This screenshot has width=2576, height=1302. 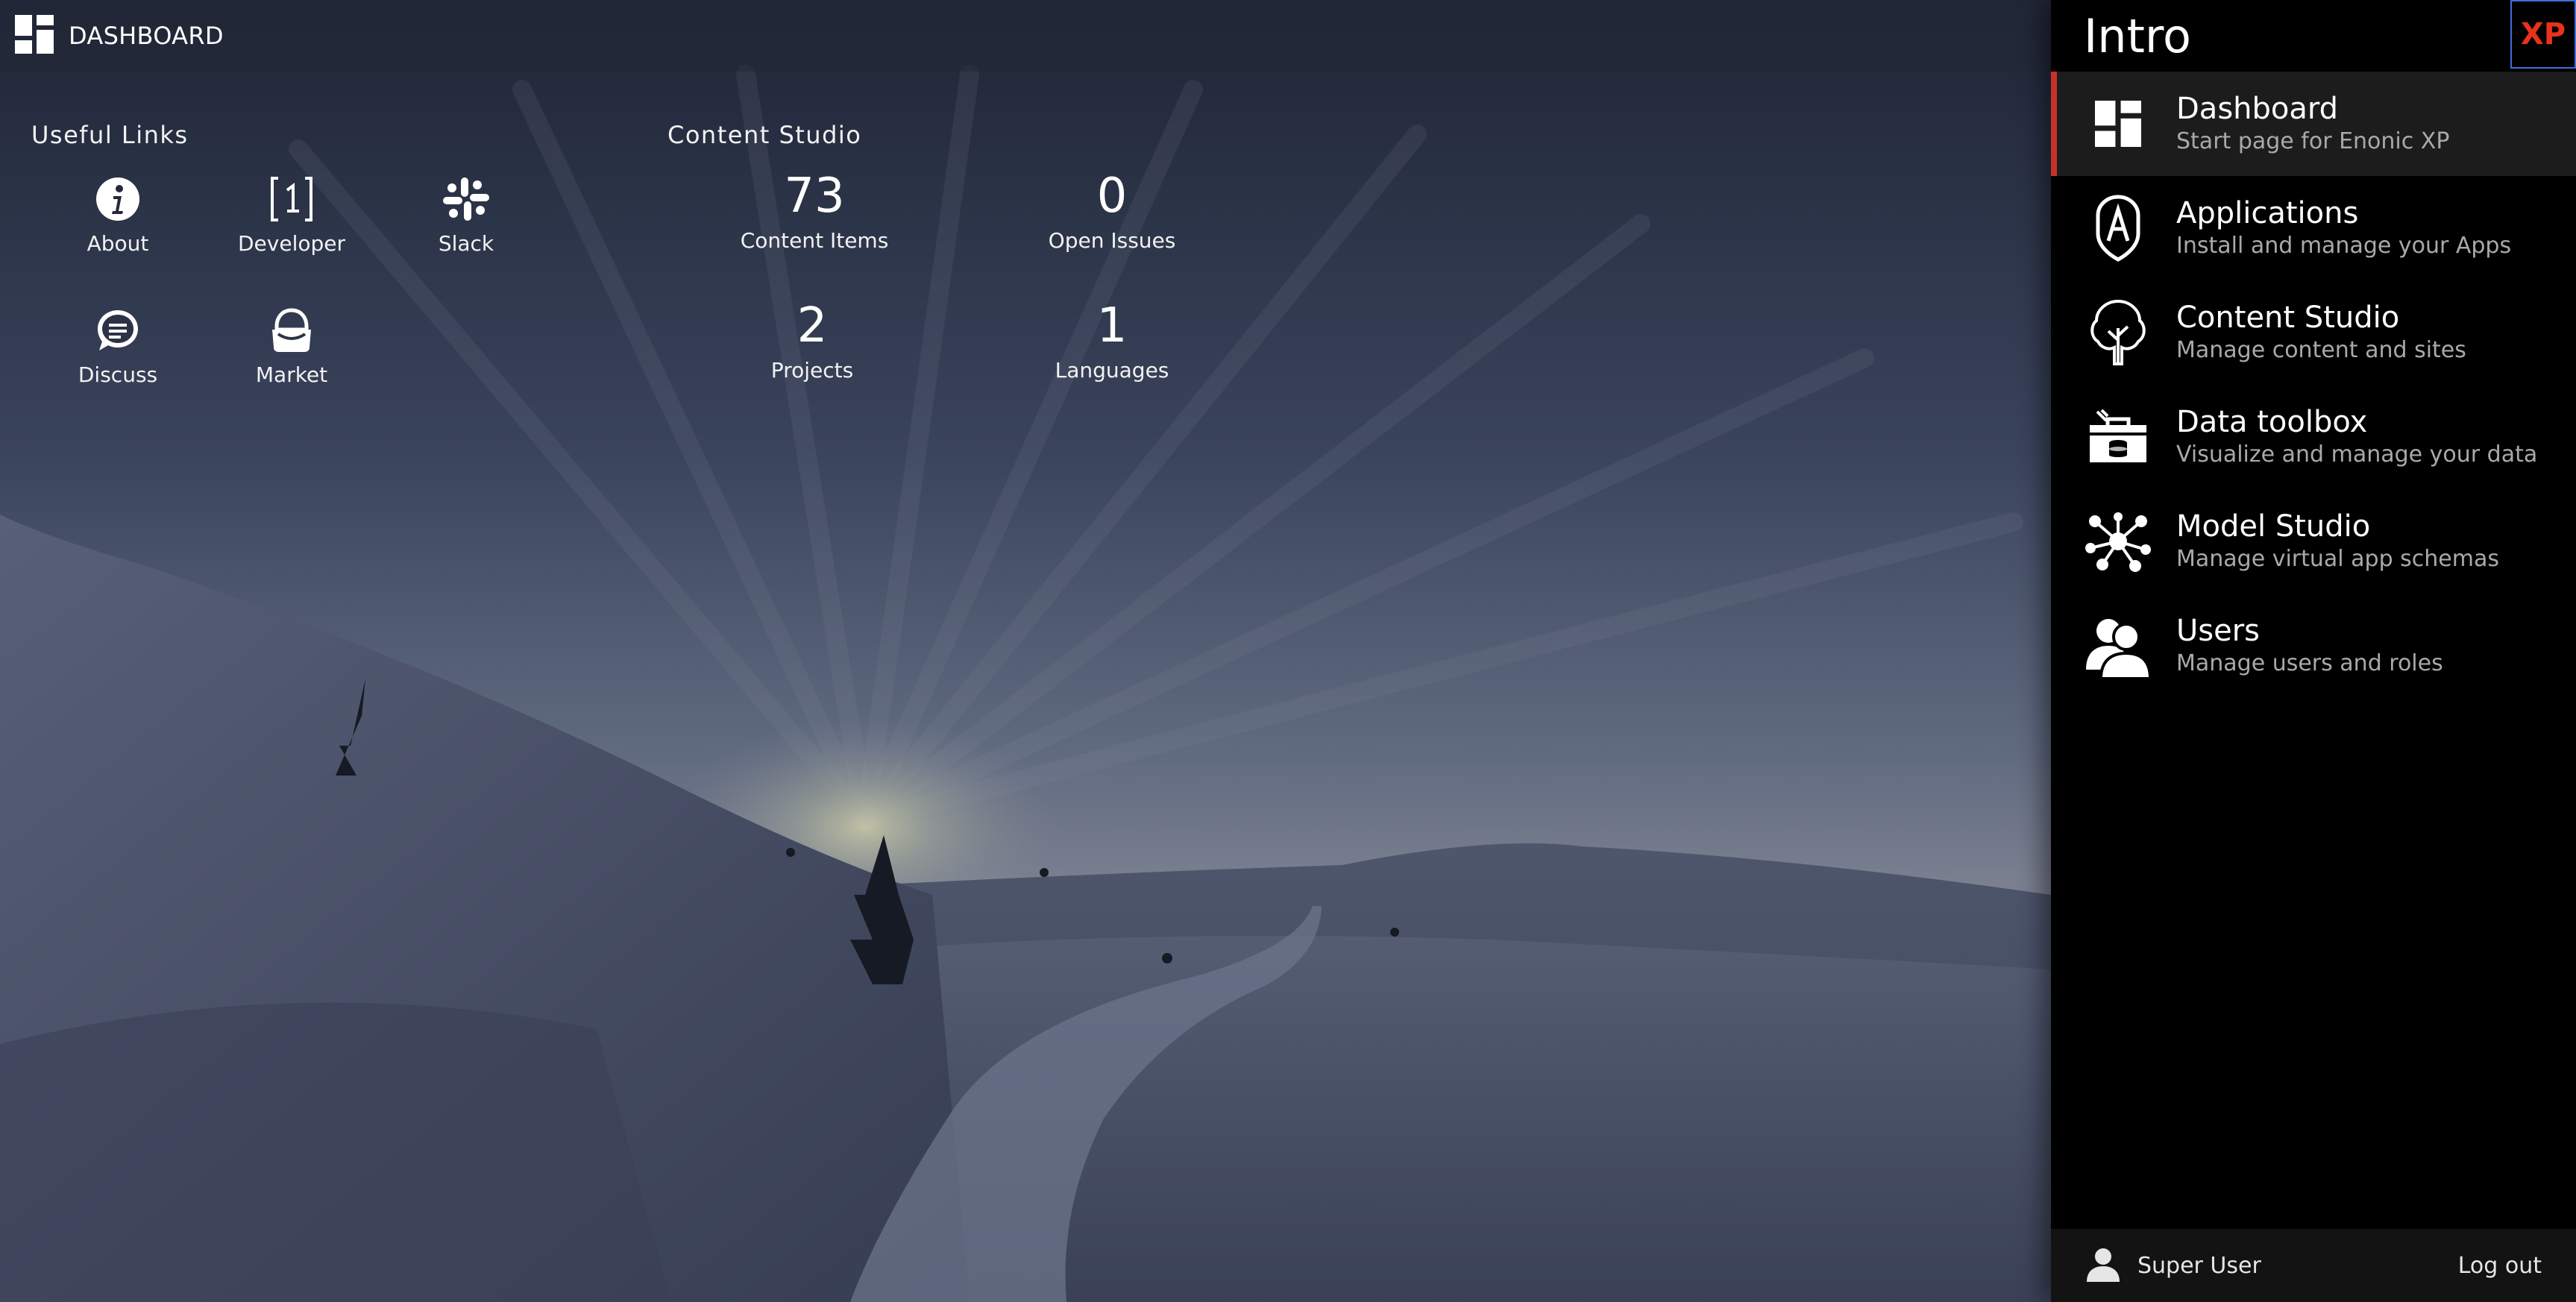 I want to click on app-name: Model Studio, so click(x=2274, y=526).